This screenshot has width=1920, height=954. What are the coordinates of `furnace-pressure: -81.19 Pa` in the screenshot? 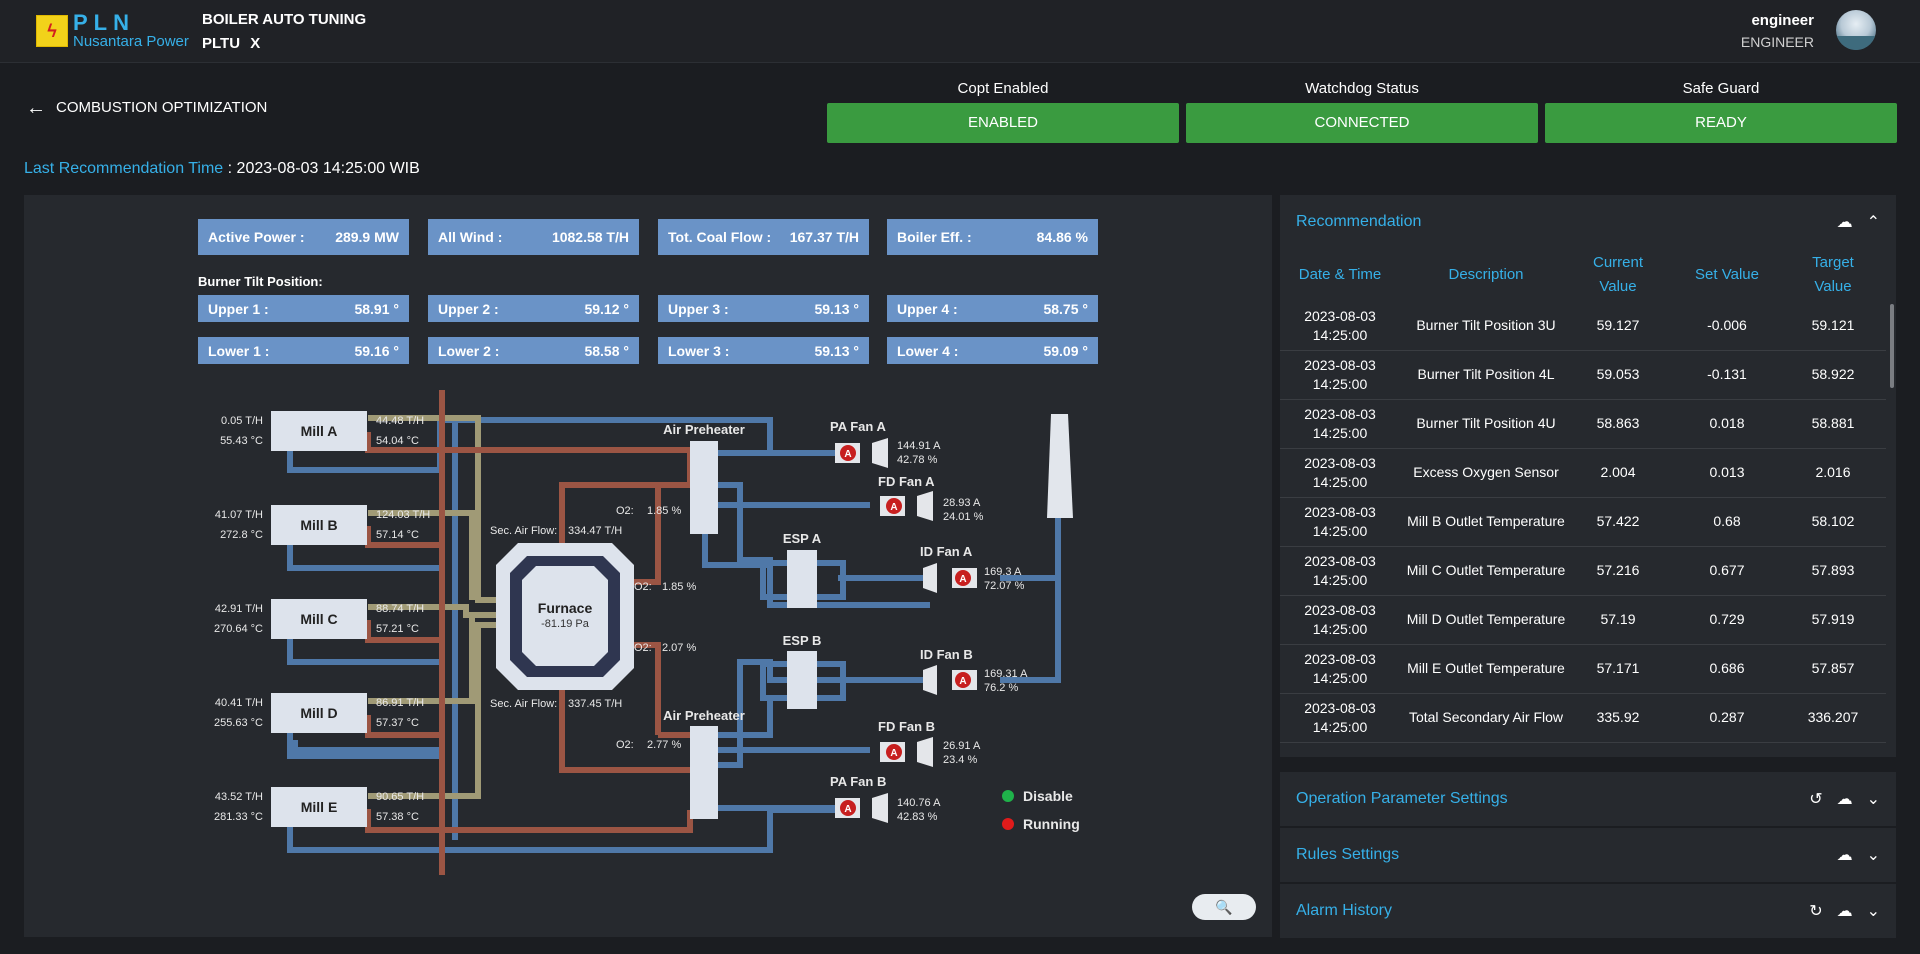 It's located at (565, 624).